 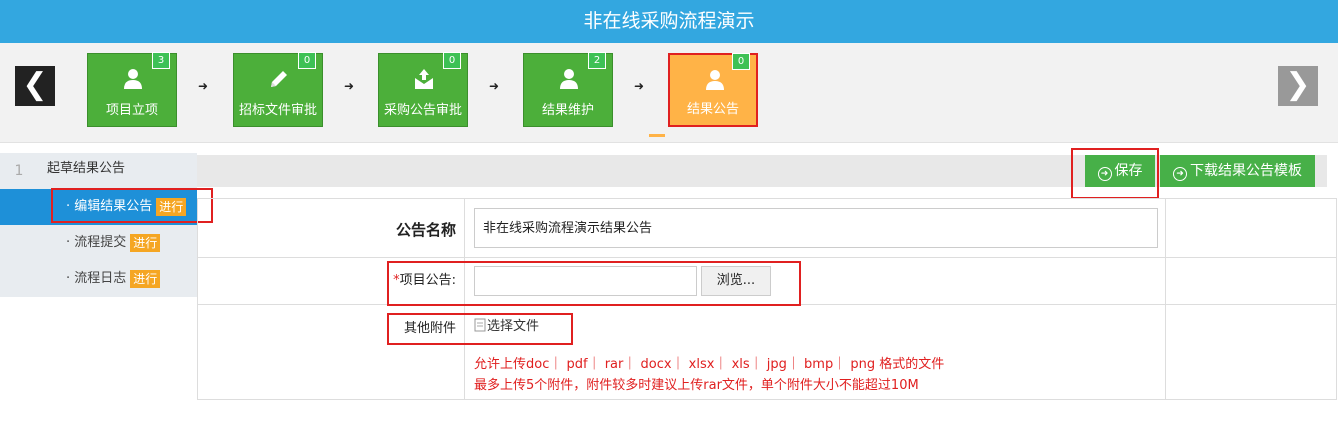 I want to click on page-title: 非在线采购流程演示, so click(x=669, y=21).